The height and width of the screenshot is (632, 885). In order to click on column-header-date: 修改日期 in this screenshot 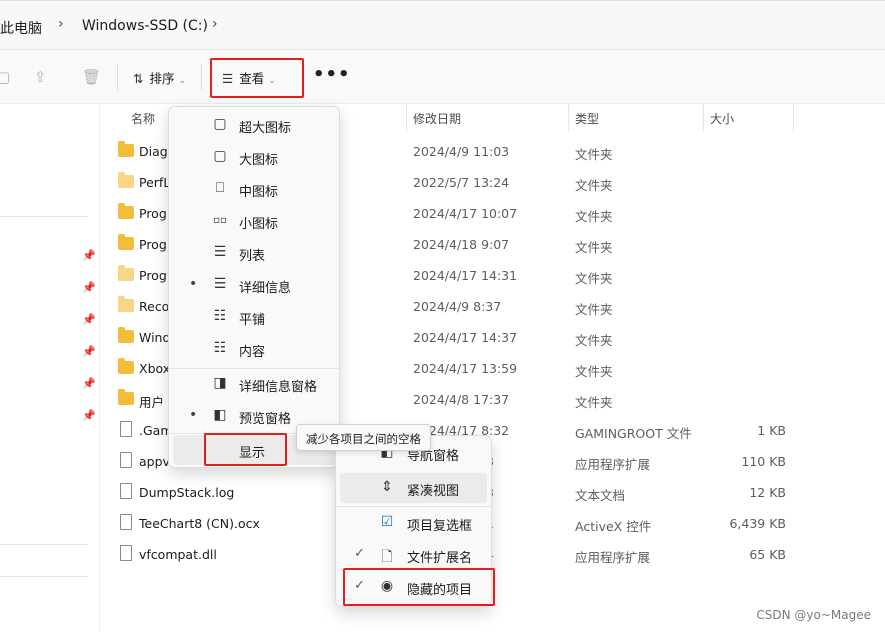, I will do `click(437, 118)`.